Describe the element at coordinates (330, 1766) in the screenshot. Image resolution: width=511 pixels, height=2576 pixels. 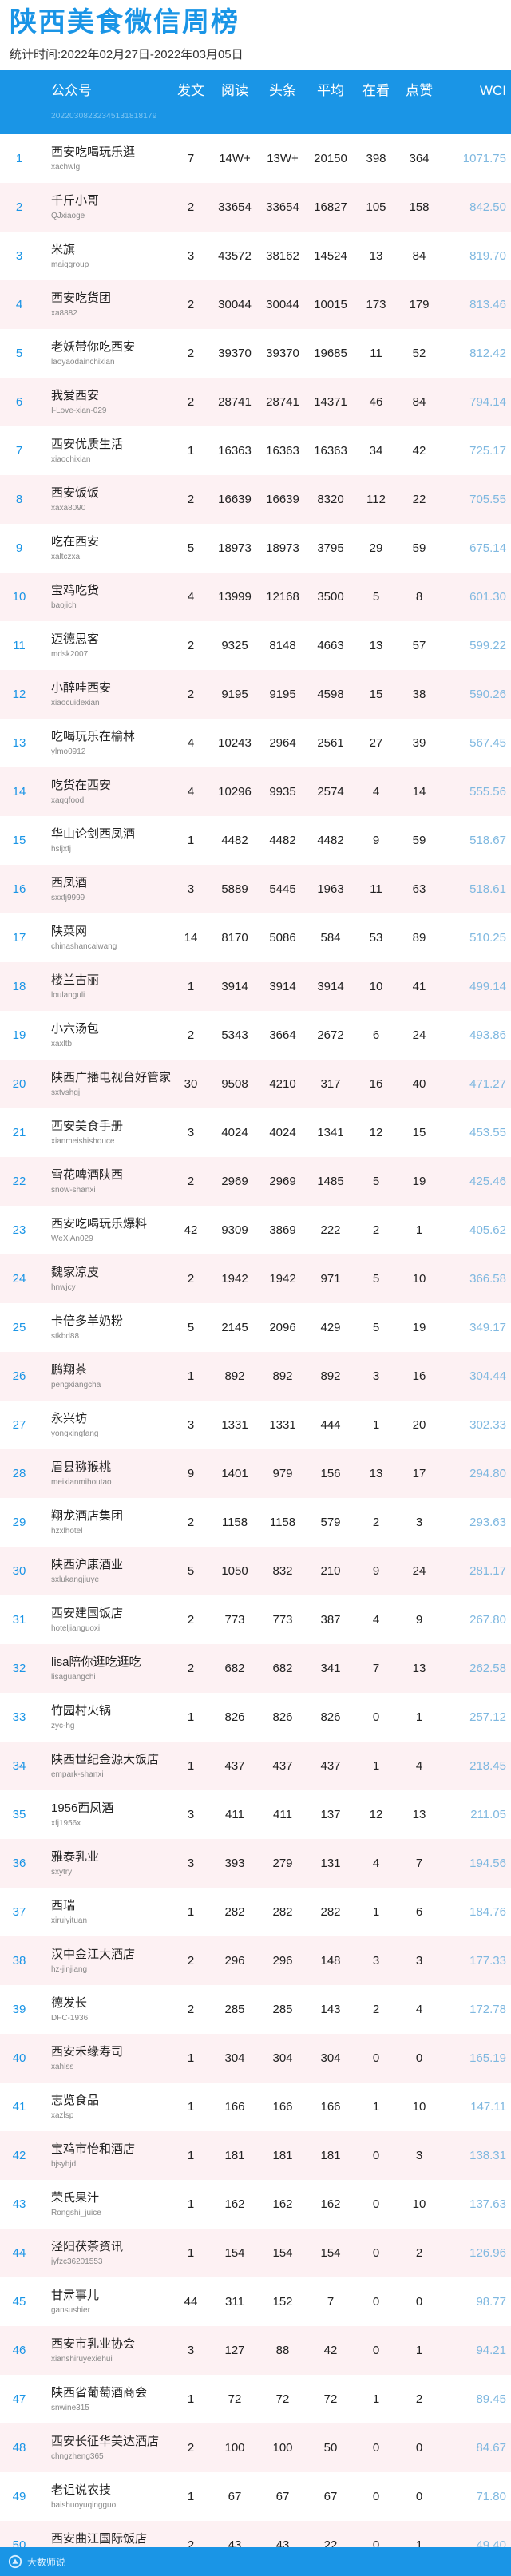
I see `row-average: 437` at that location.